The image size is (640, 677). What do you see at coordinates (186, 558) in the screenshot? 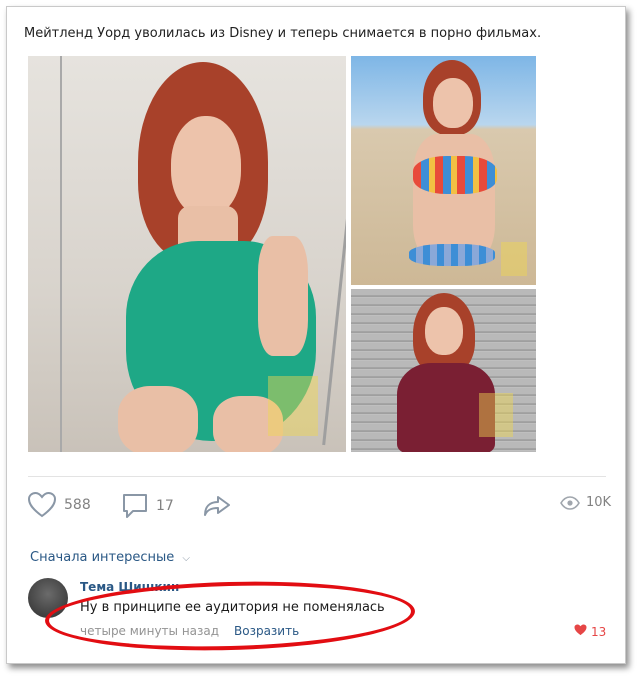
I see `chevron-down-icon: ⌵` at bounding box center [186, 558].